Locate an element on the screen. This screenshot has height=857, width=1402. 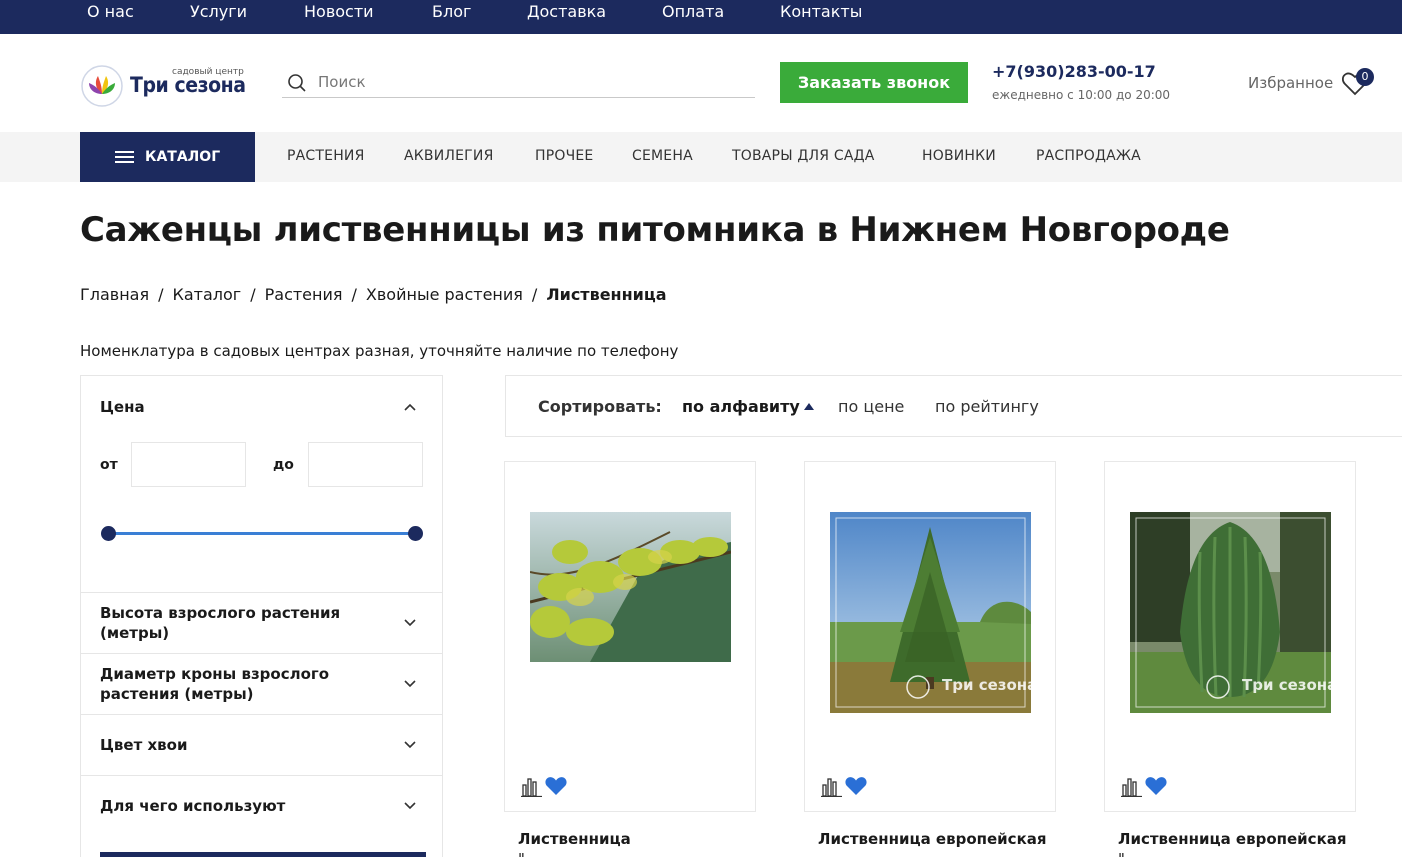
search-icon is located at coordinates (297, 83).